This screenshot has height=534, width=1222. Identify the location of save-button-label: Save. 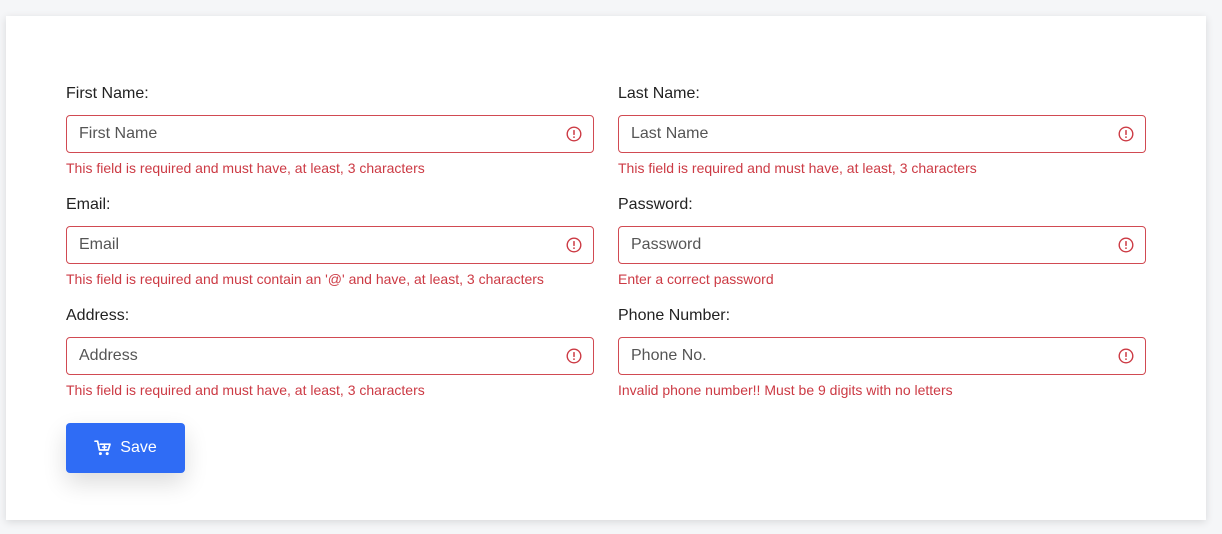
(138, 447).